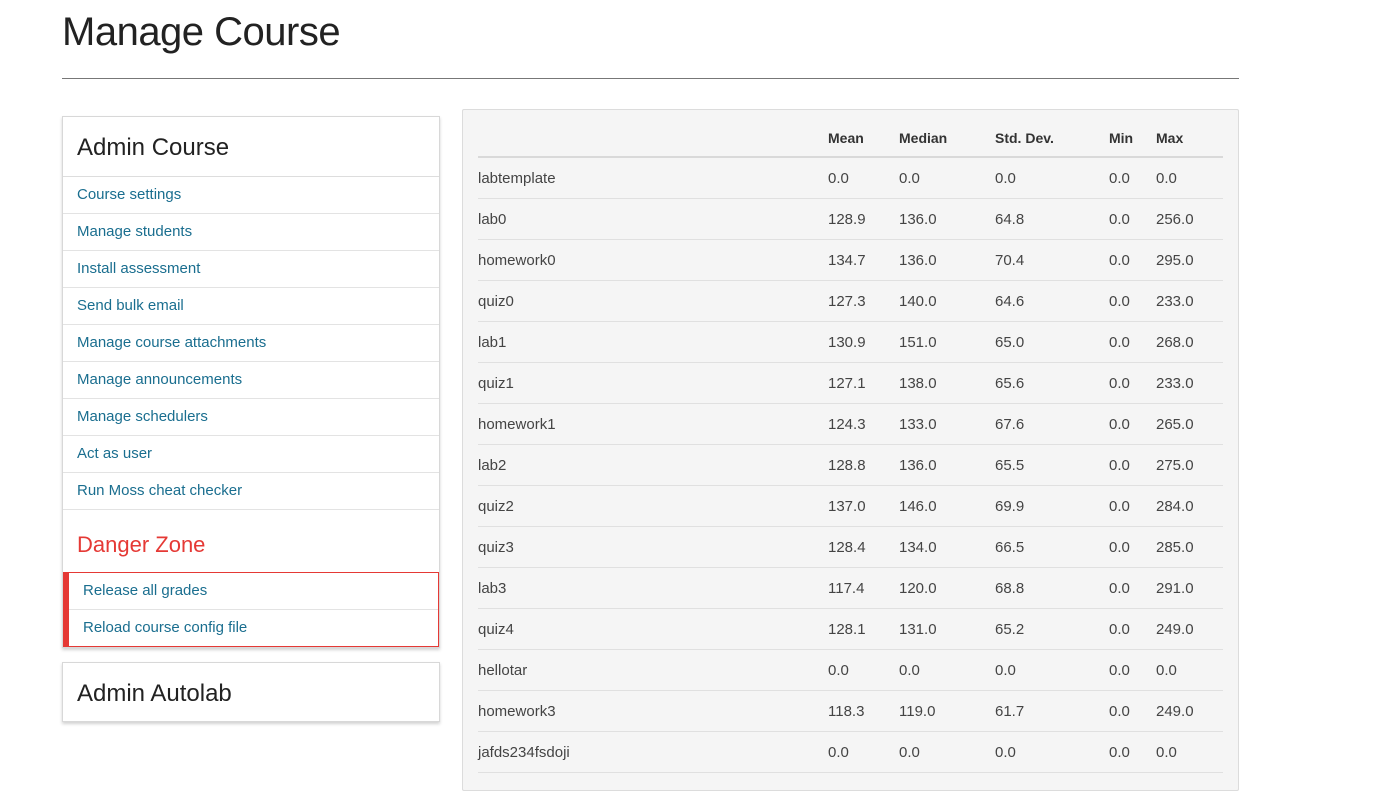 The height and width of the screenshot is (791, 1394). I want to click on mean-cell: 134.7, so click(863, 260).